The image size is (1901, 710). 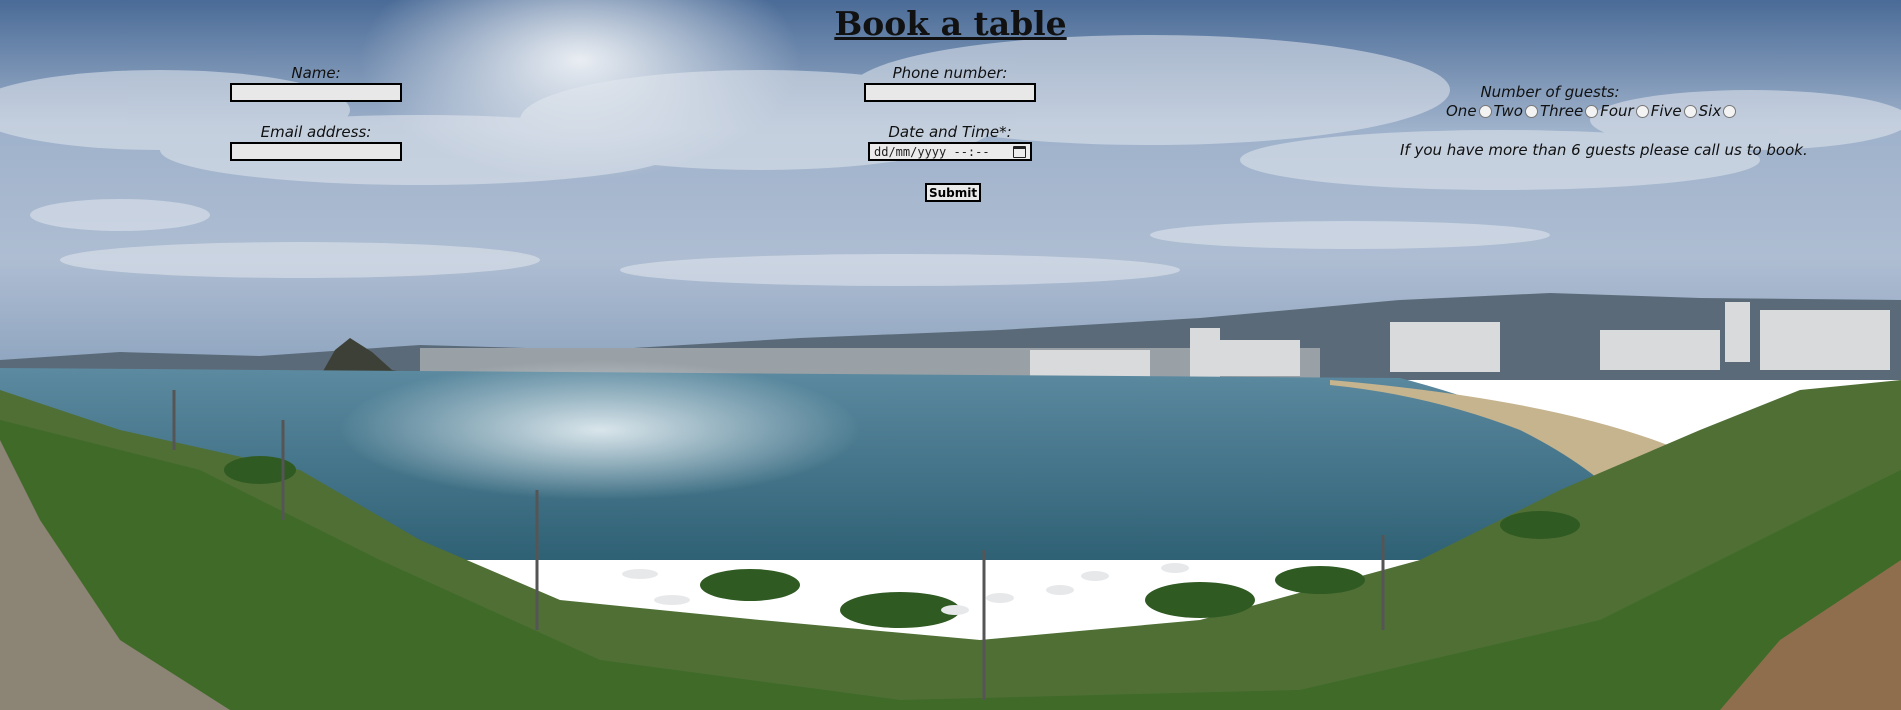 What do you see at coordinates (953, 192) in the screenshot?
I see `submit-button: Submit` at bounding box center [953, 192].